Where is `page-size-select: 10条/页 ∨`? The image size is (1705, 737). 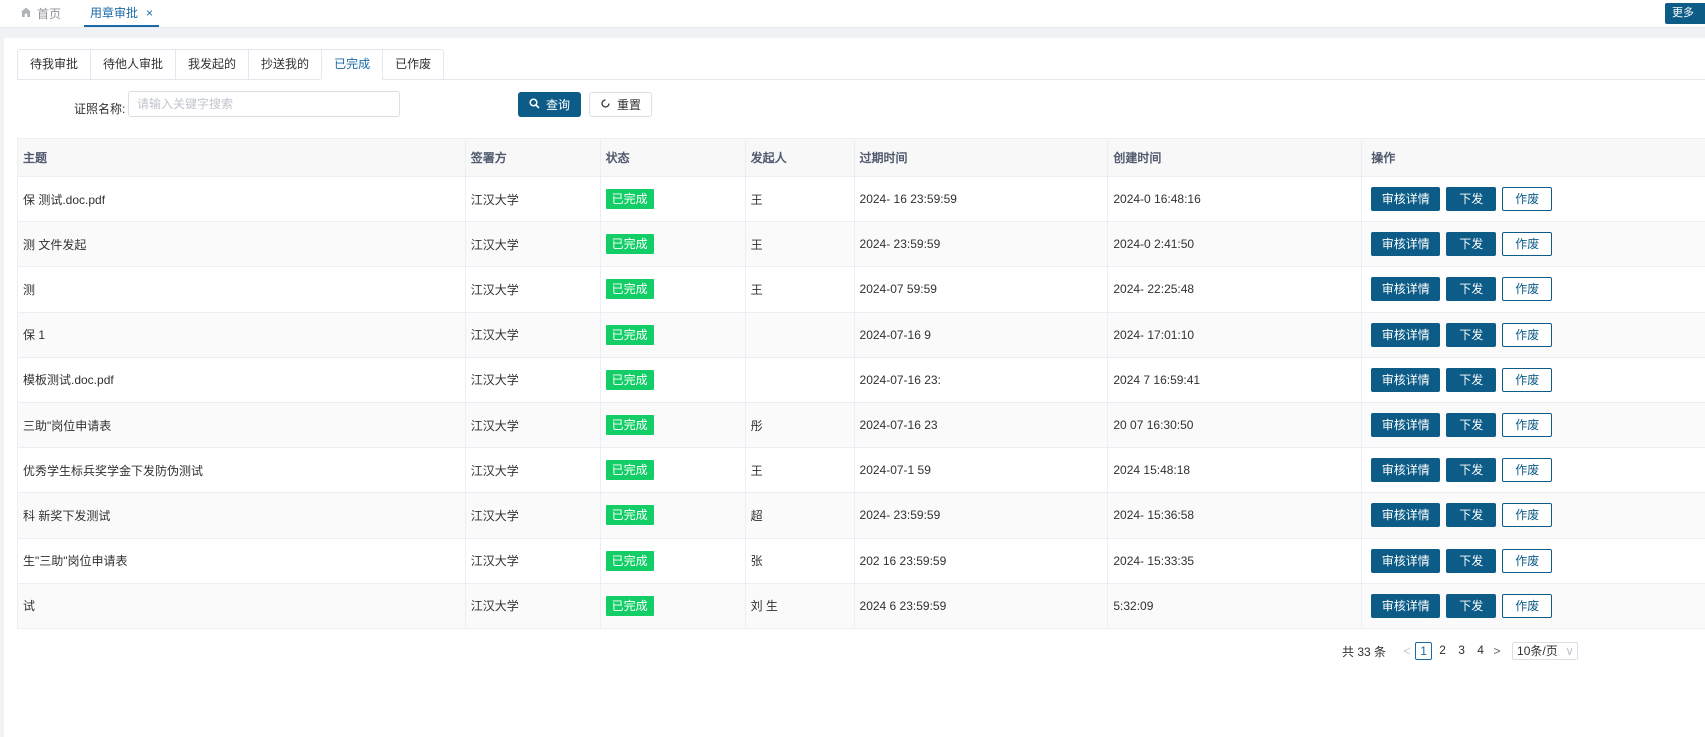
page-size-select: 10条/页 ∨ is located at coordinates (1545, 651).